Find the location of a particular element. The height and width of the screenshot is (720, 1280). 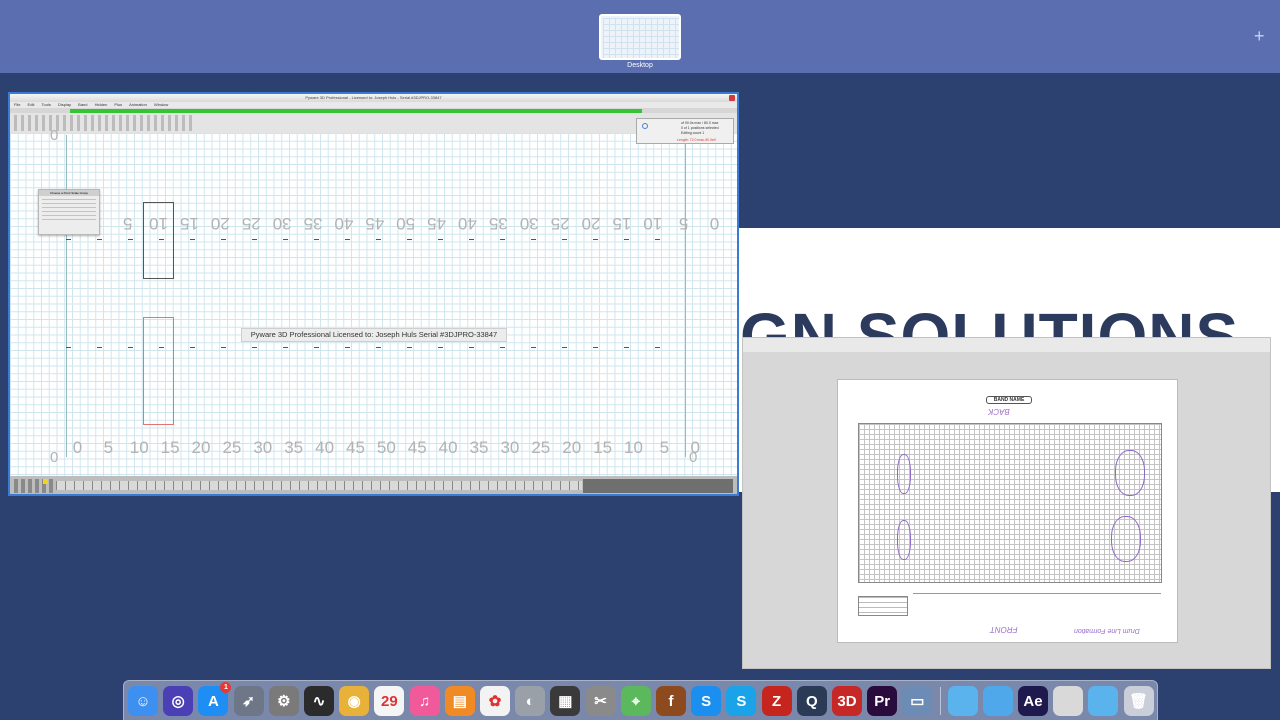

app-store-icon: A1 is located at coordinates (215, 699).